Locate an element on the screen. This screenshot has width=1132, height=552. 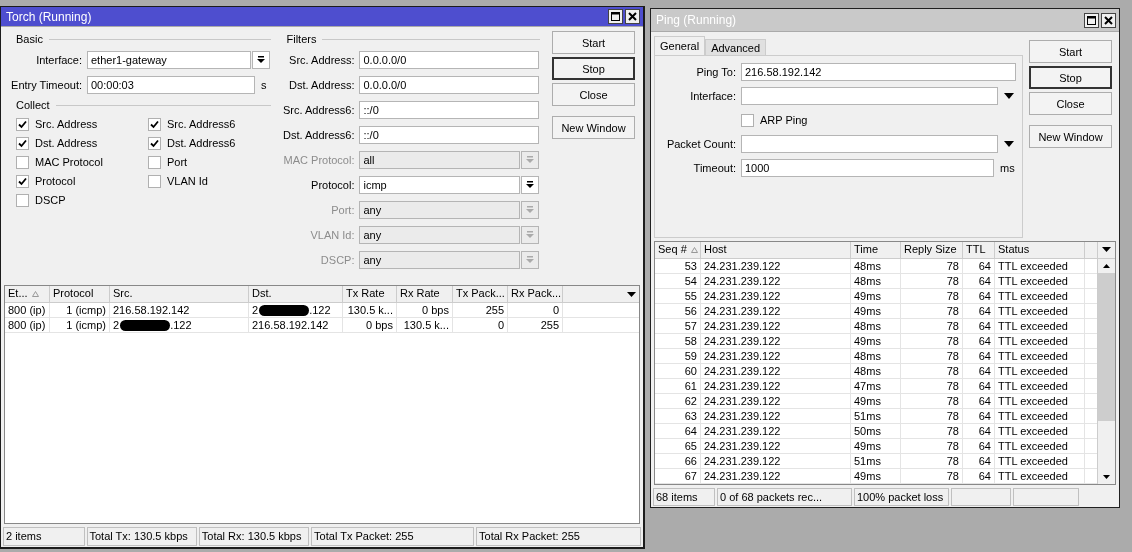
field-label: Dst. Address: is located at coordinates (322, 84).